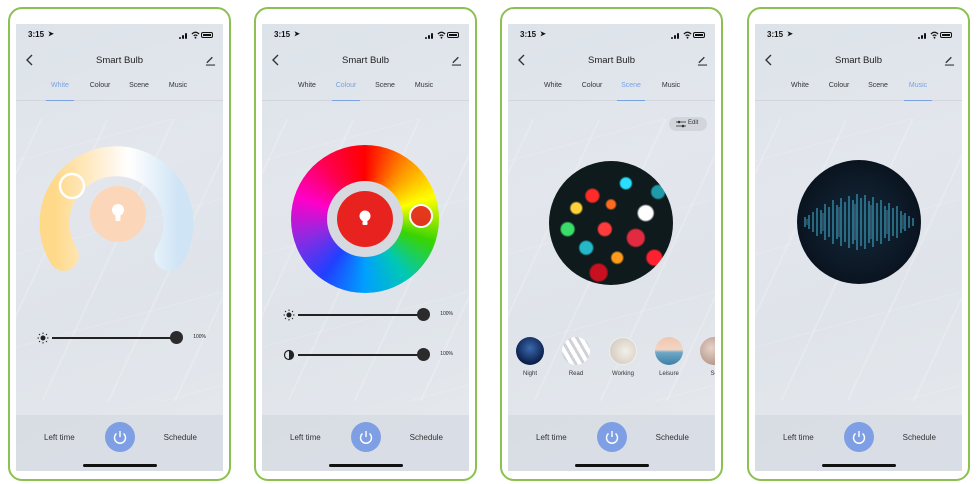  Describe the element at coordinates (611, 223) in the screenshot. I see `scene-preview-bokeh` at that location.